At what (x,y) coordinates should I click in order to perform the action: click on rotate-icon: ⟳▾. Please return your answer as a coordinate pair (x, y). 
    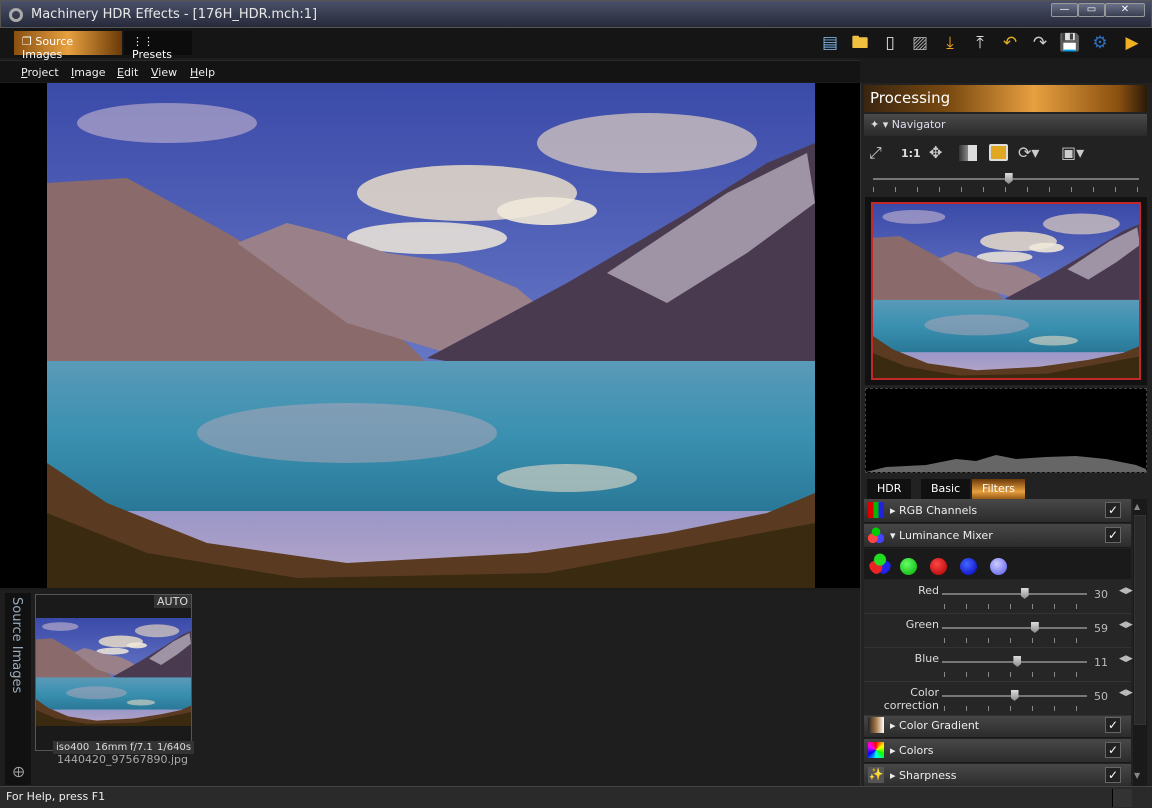
    Looking at the image, I should click on (1028, 152).